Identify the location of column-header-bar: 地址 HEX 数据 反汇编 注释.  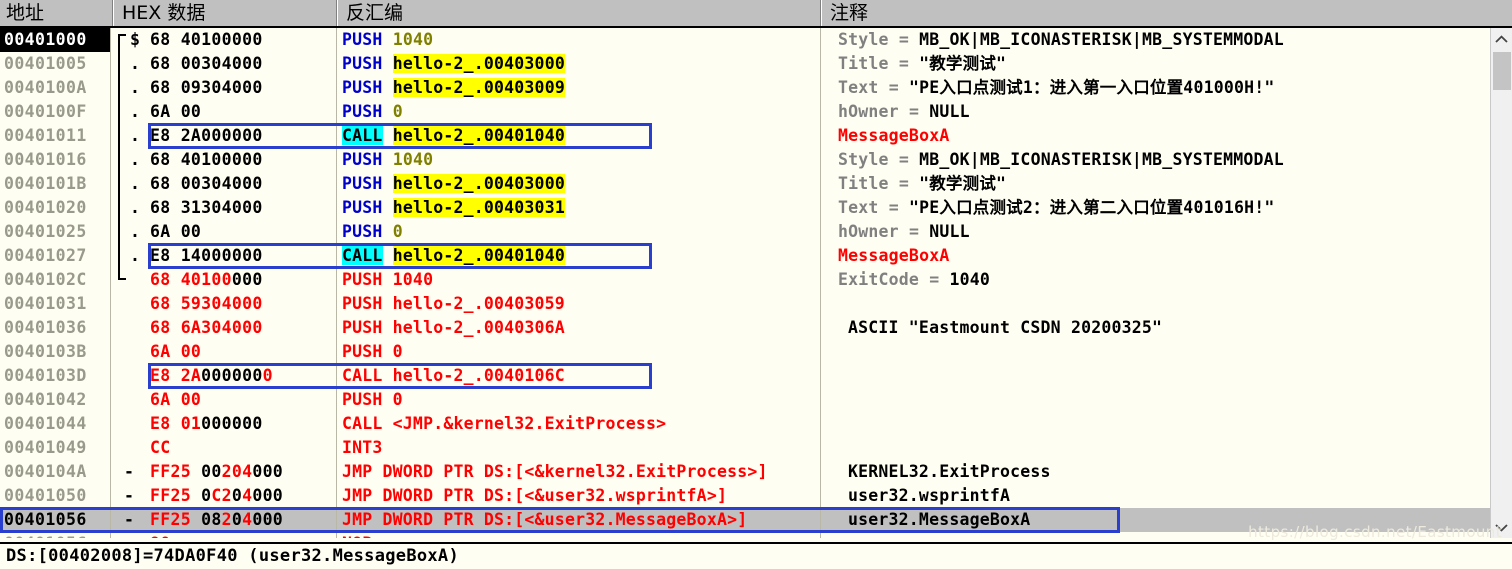
(756, 14).